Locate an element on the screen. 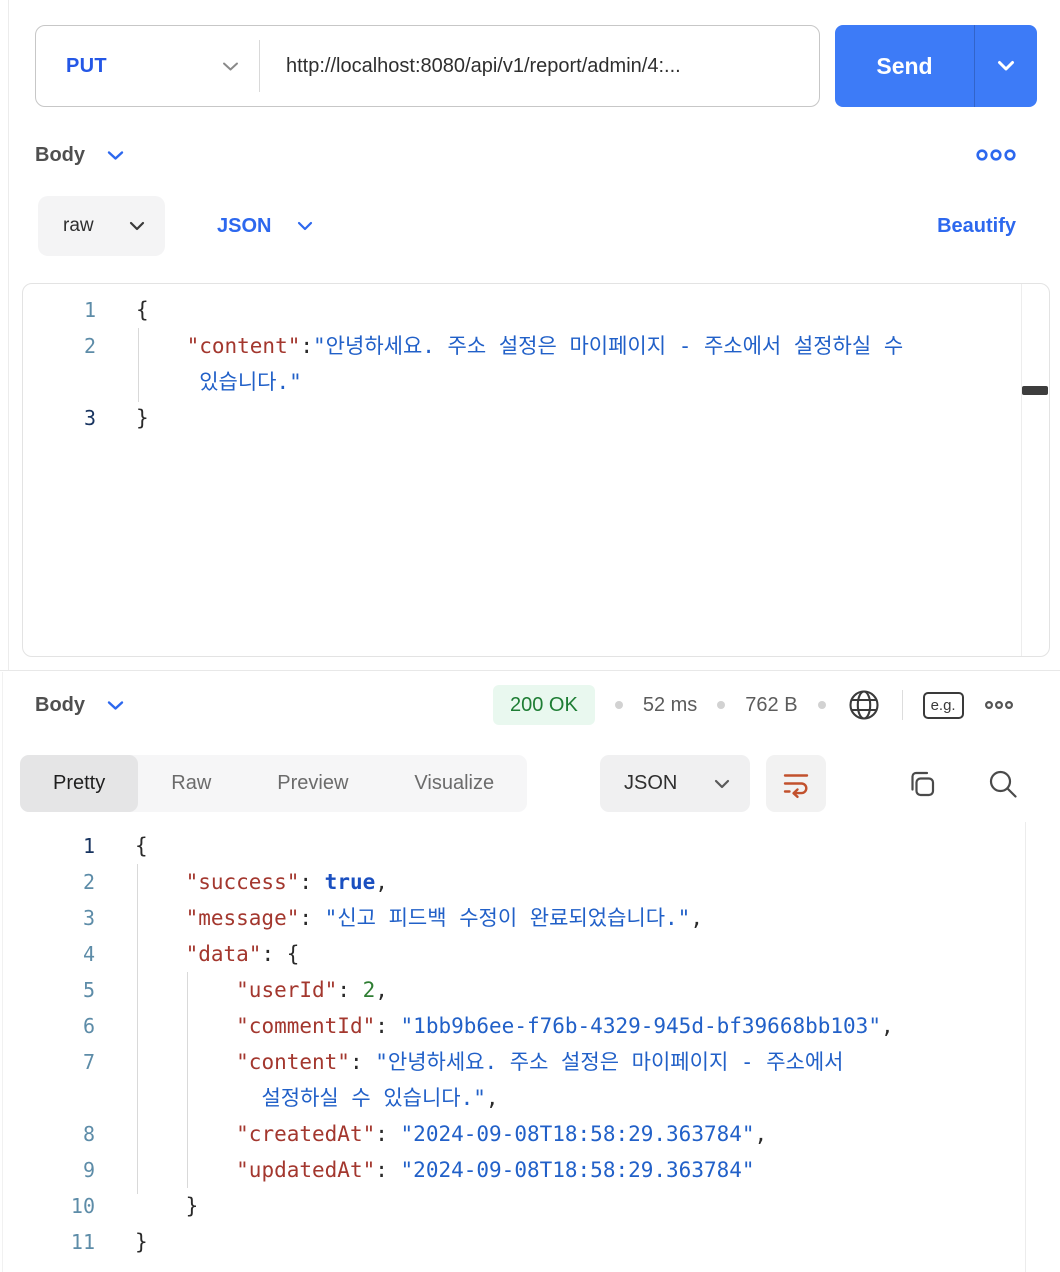  request-body-label: Body is located at coordinates (60, 154).